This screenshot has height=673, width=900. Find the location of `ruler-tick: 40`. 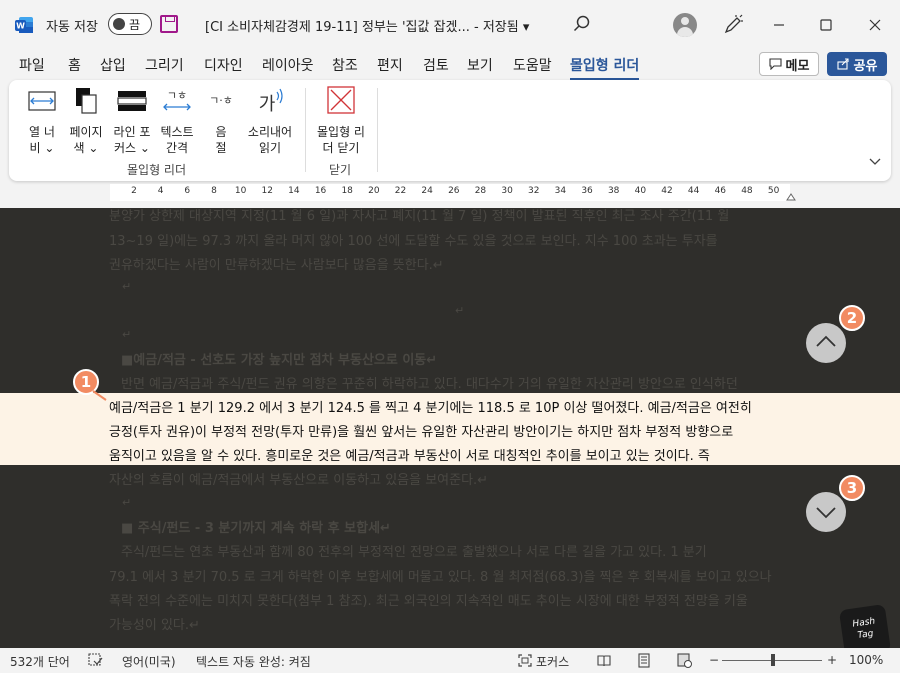

ruler-tick: 40 is located at coordinates (640, 191).